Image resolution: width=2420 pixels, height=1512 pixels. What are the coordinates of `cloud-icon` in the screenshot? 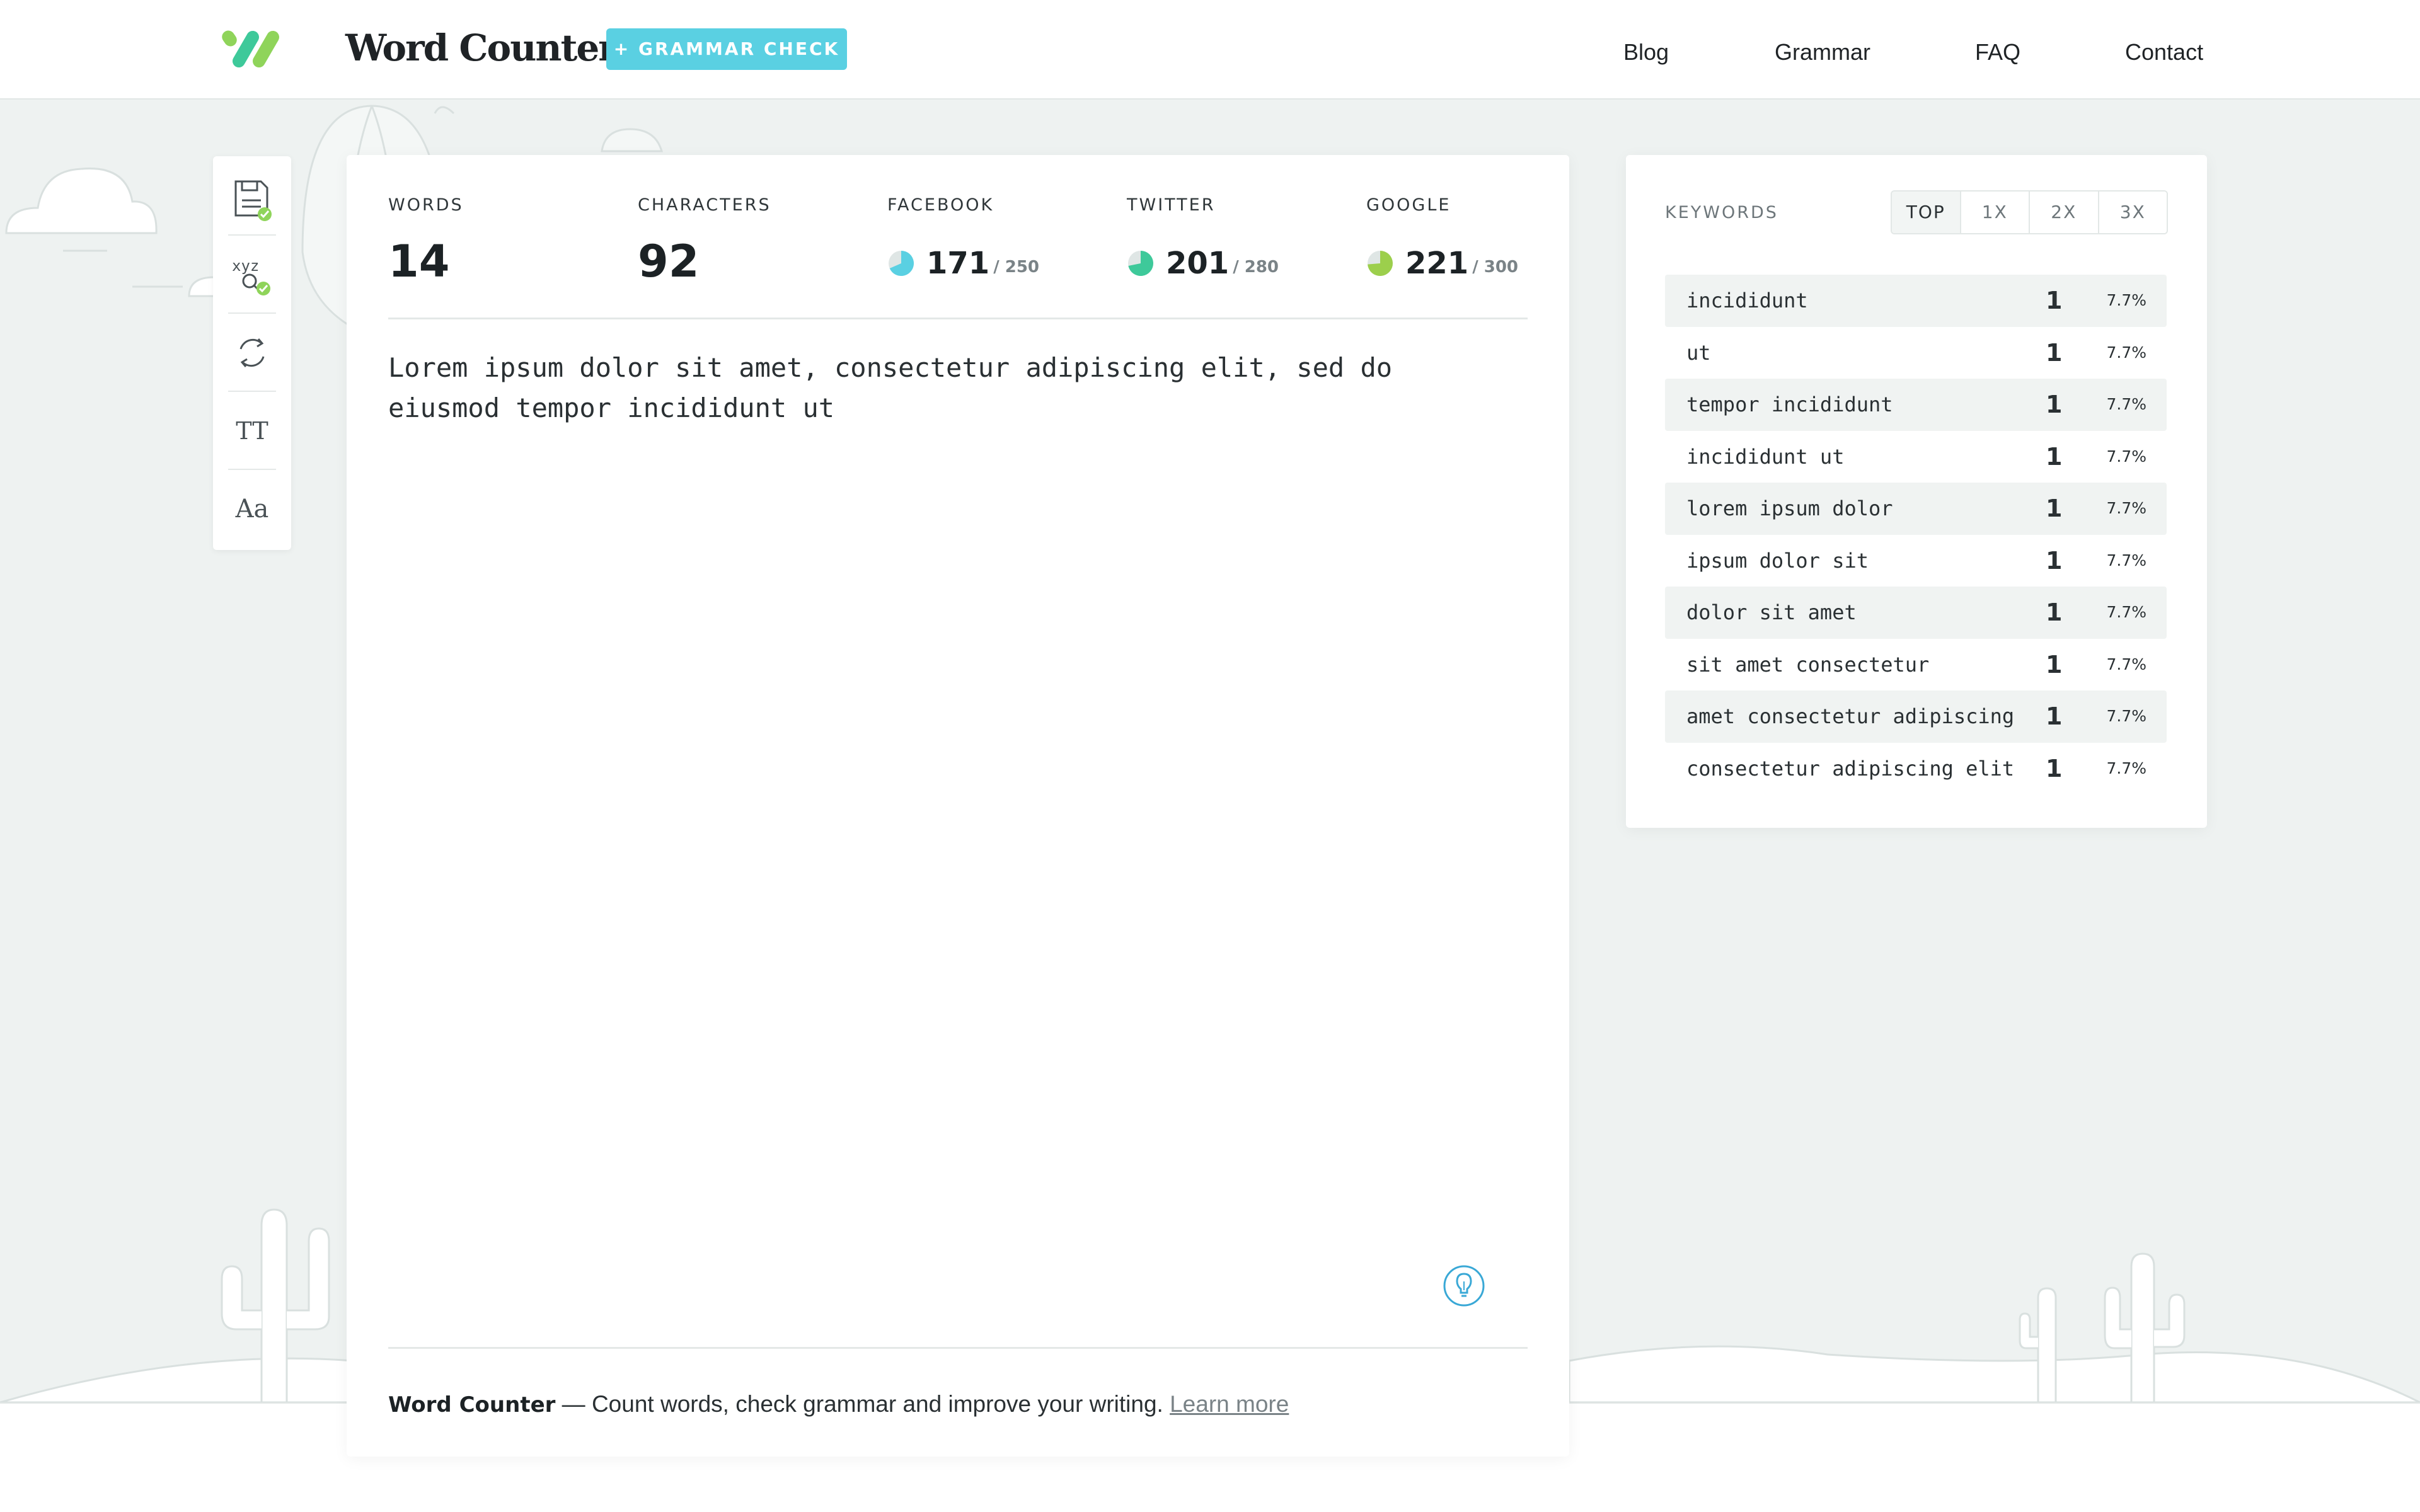 It's located at (82, 200).